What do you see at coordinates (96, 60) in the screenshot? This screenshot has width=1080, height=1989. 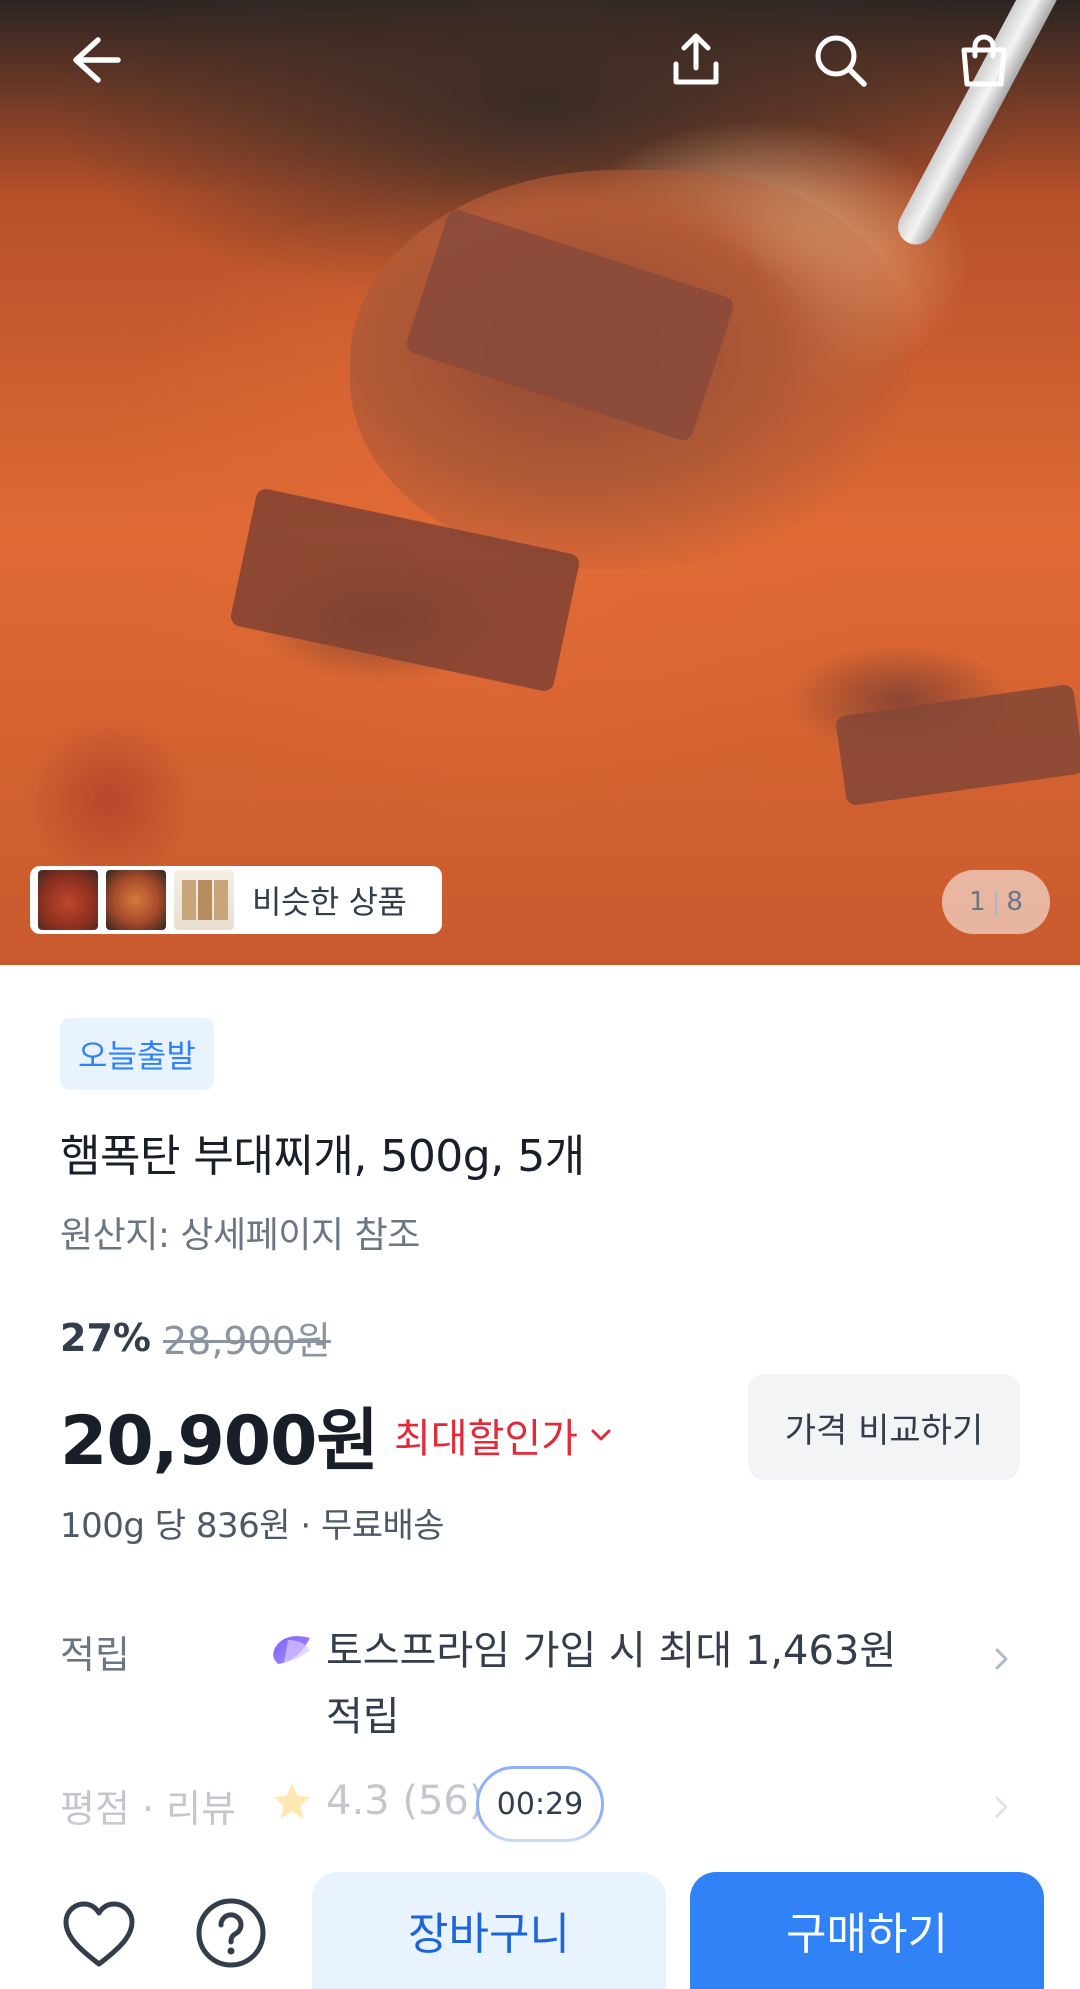 I see `back-arrow-icon` at bounding box center [96, 60].